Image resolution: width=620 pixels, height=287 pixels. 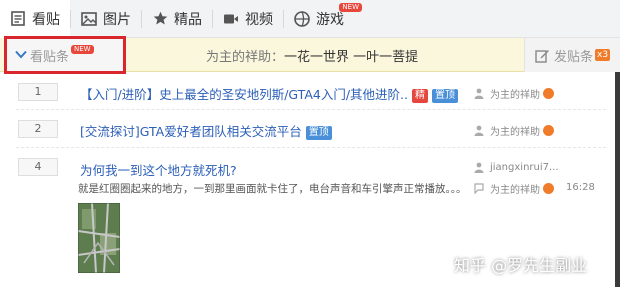 I want to click on tab-featured-label: 精品, so click(x=188, y=19).